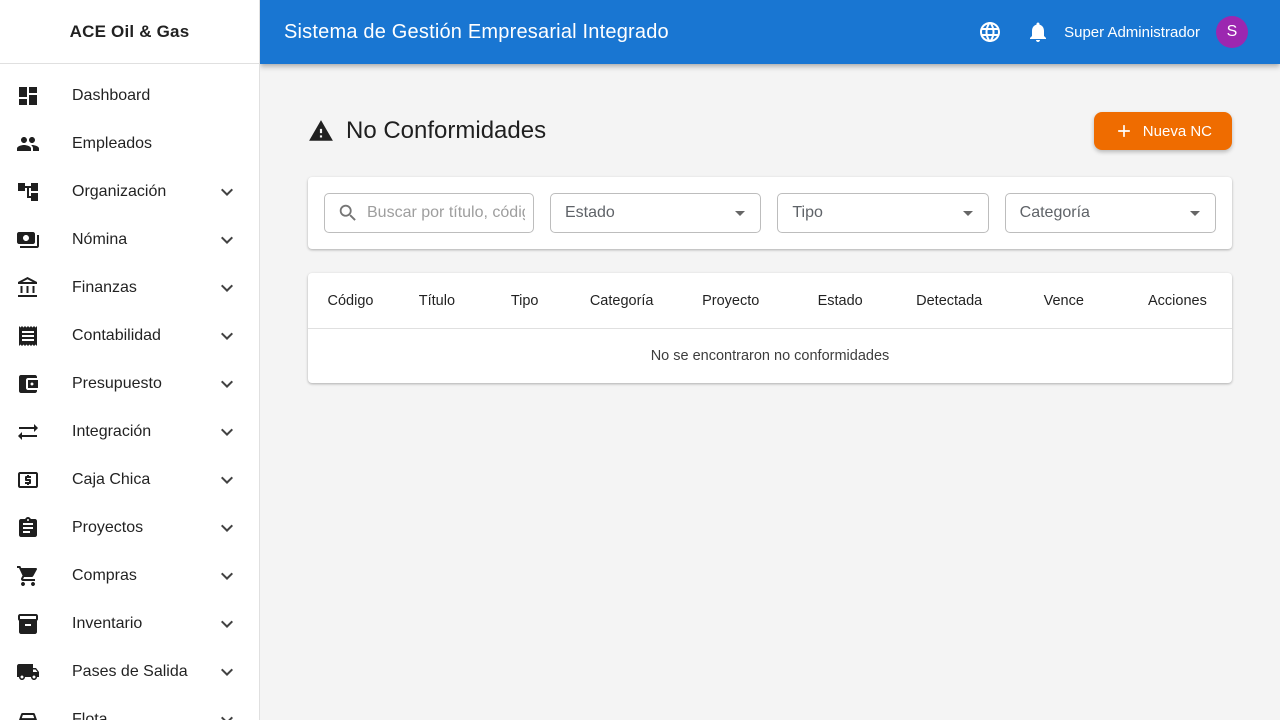 Image resolution: width=1280 pixels, height=720 pixels. Describe the element at coordinates (129, 240) in the screenshot. I see `sidebar-item-nomina: Nómina` at that location.